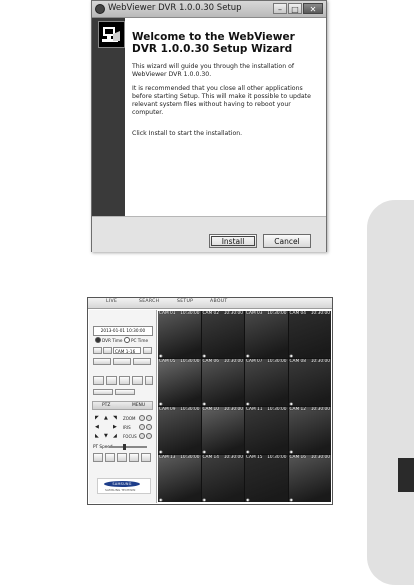 Image resolution: width=414 pixels, height=585 pixels. I want to click on camera-tile: CAM 09 10:30:00 ◉, so click(179, 430).